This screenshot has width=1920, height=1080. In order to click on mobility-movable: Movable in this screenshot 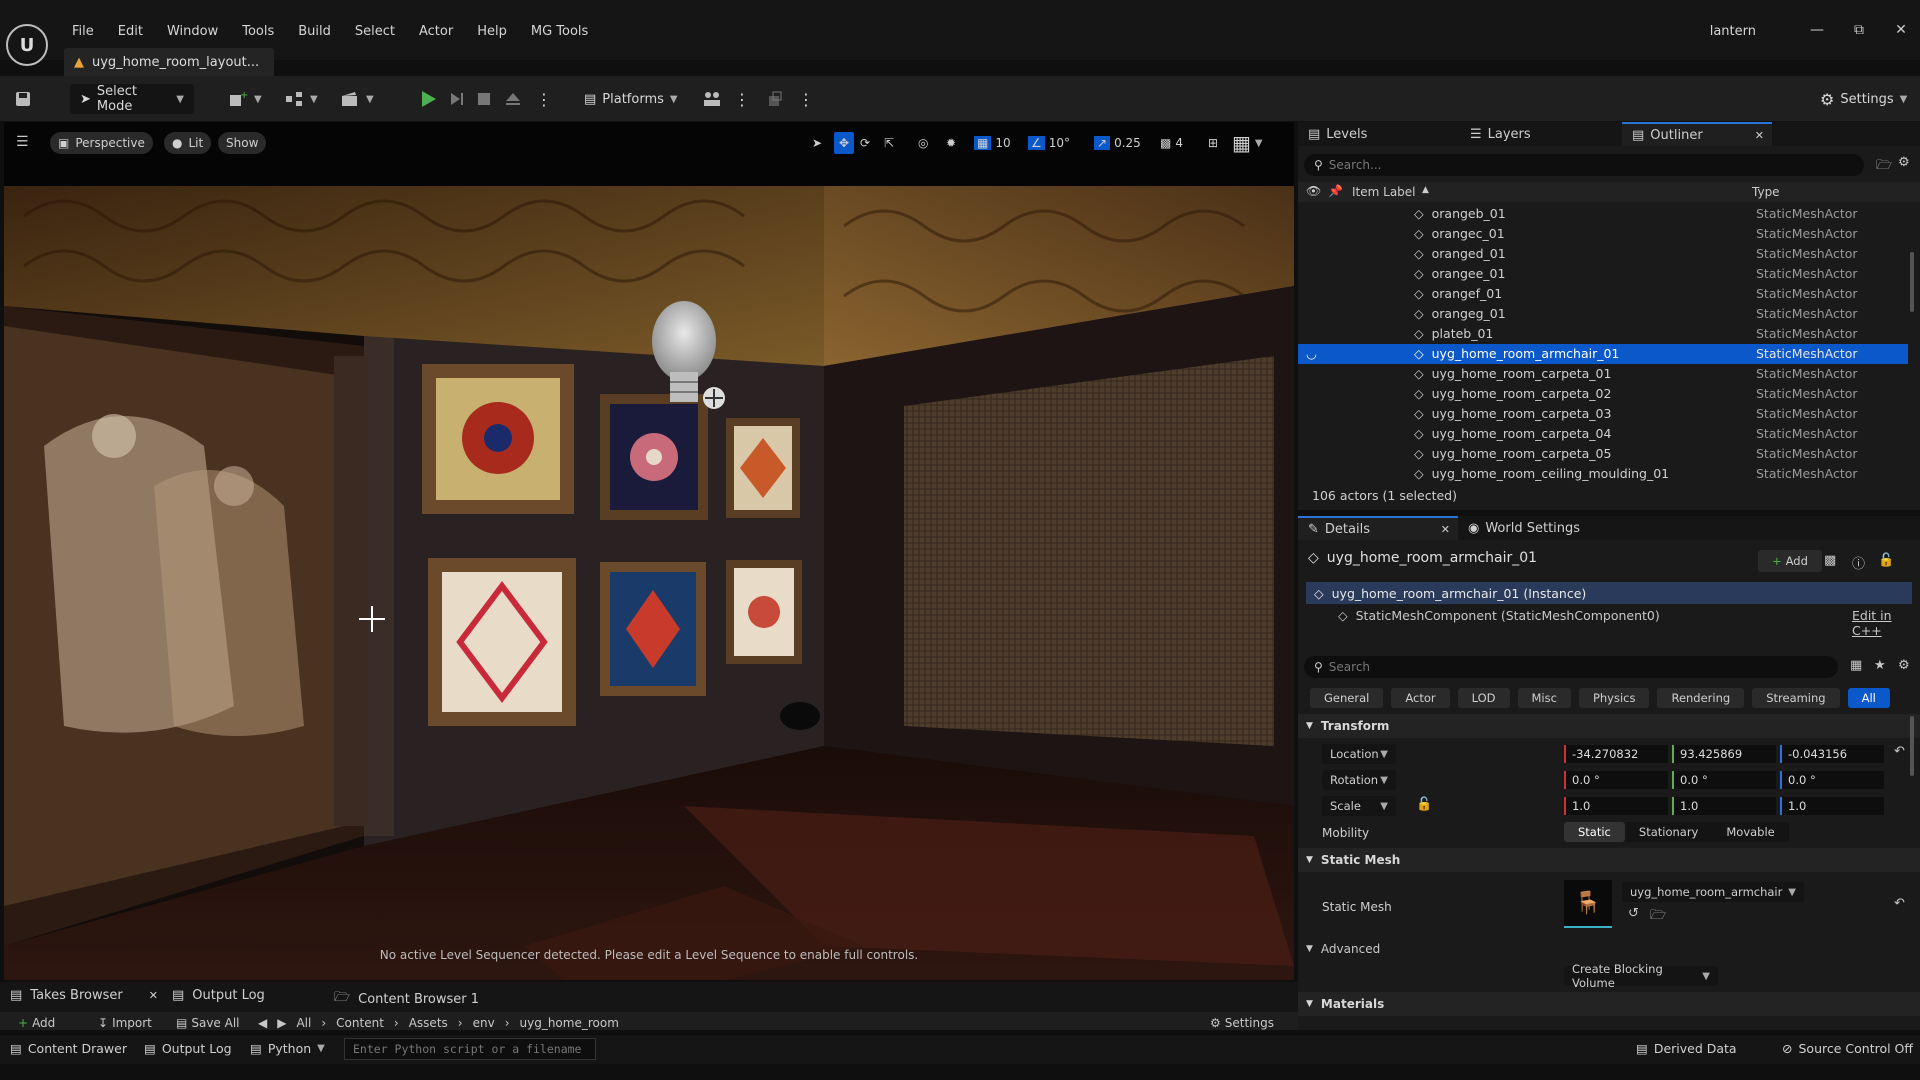, I will do `click(1750, 832)`.